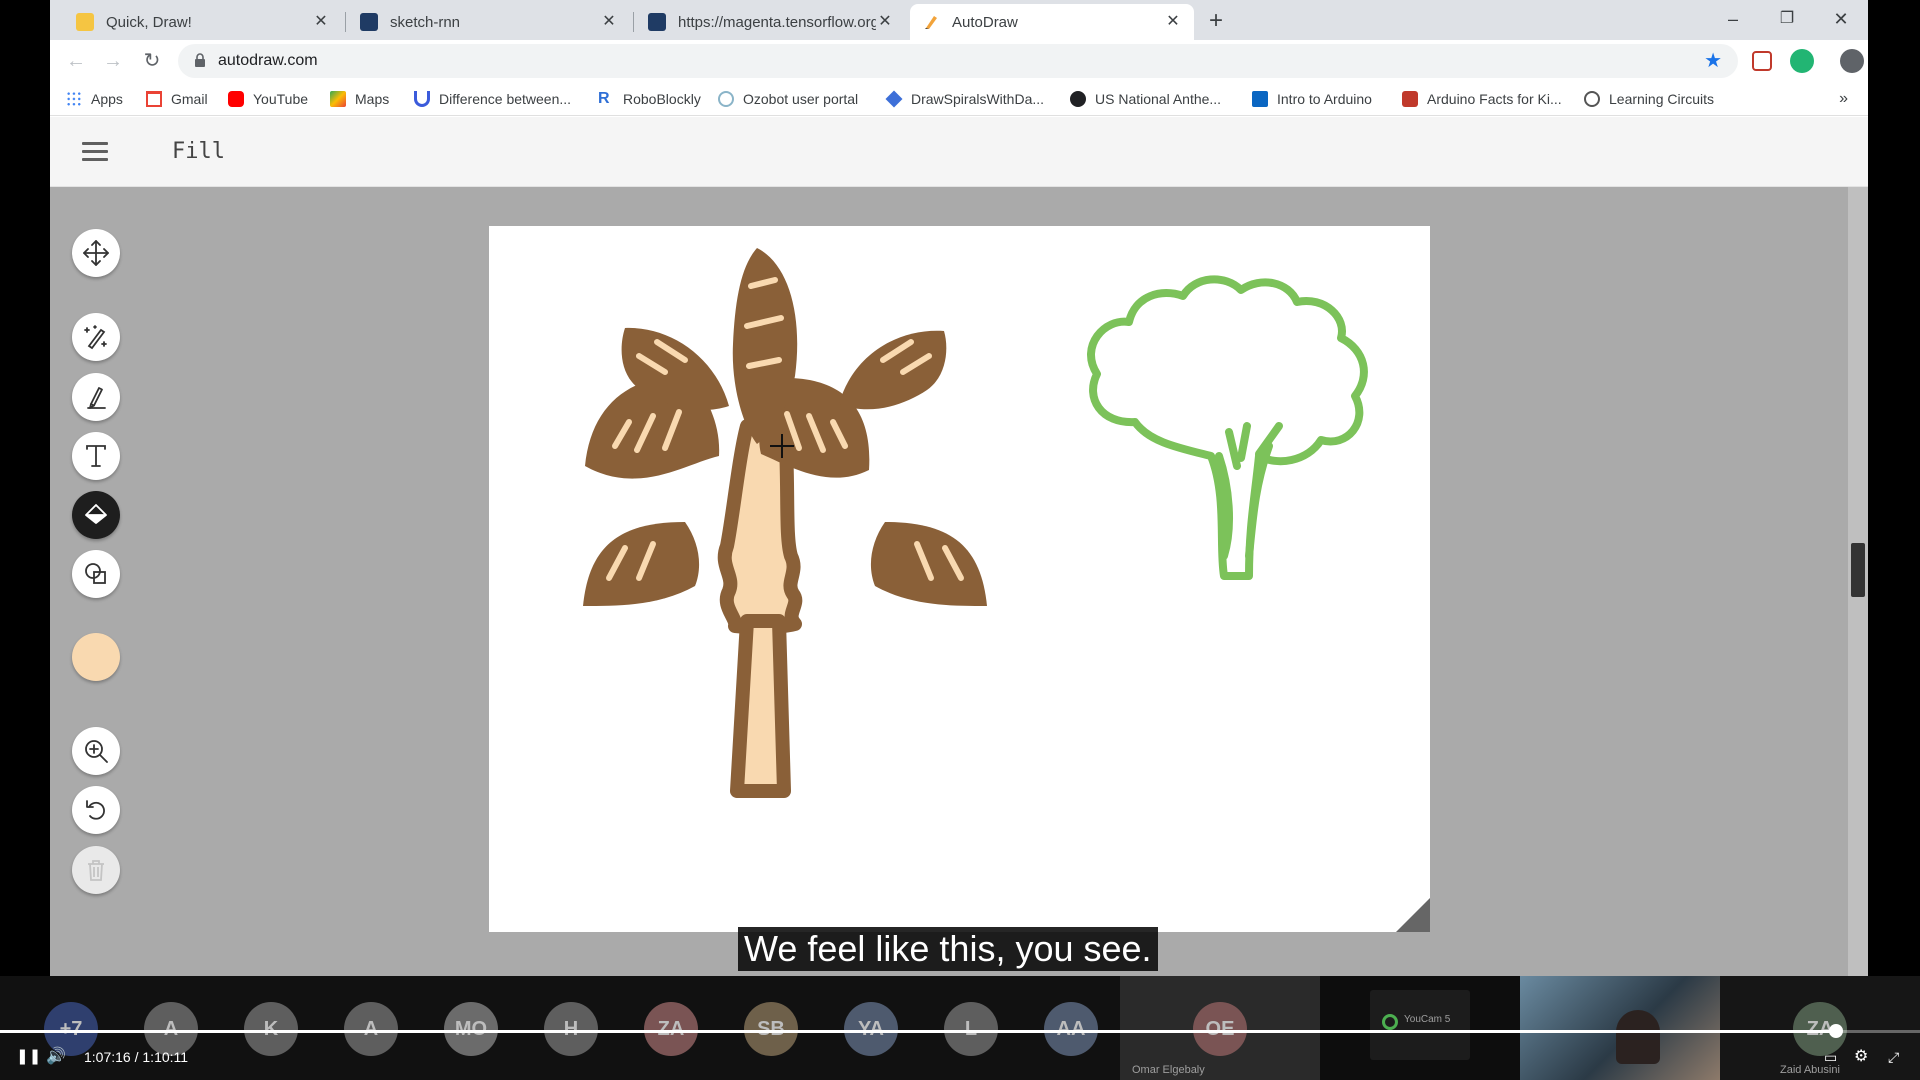 The height and width of the screenshot is (1080, 1920). What do you see at coordinates (959, 152) in the screenshot?
I see `app-header: Fill` at bounding box center [959, 152].